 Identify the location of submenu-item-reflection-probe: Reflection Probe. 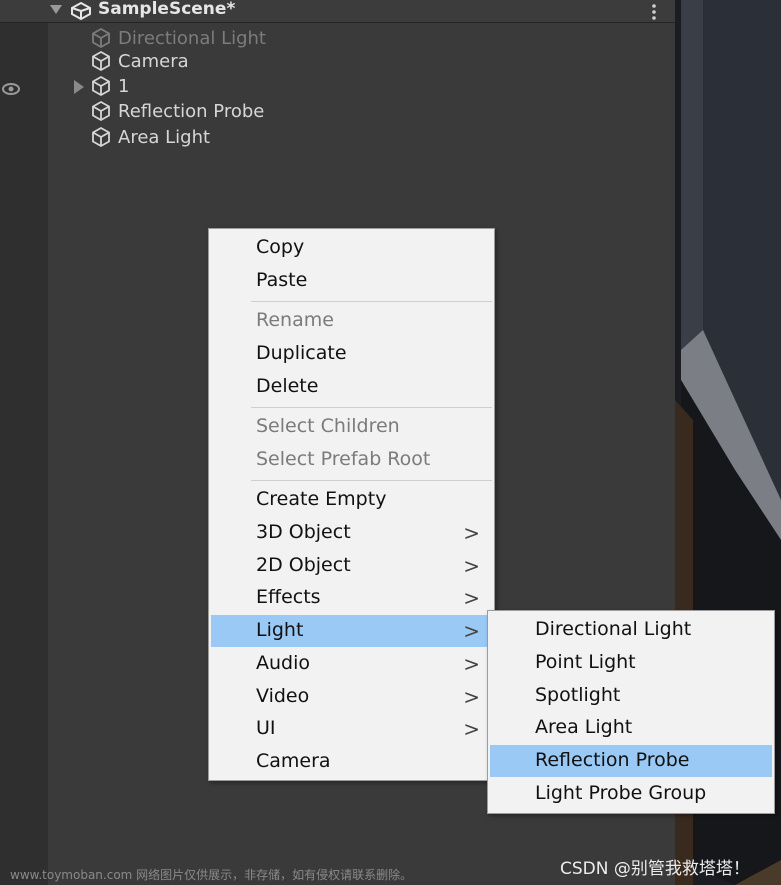
(631, 761).